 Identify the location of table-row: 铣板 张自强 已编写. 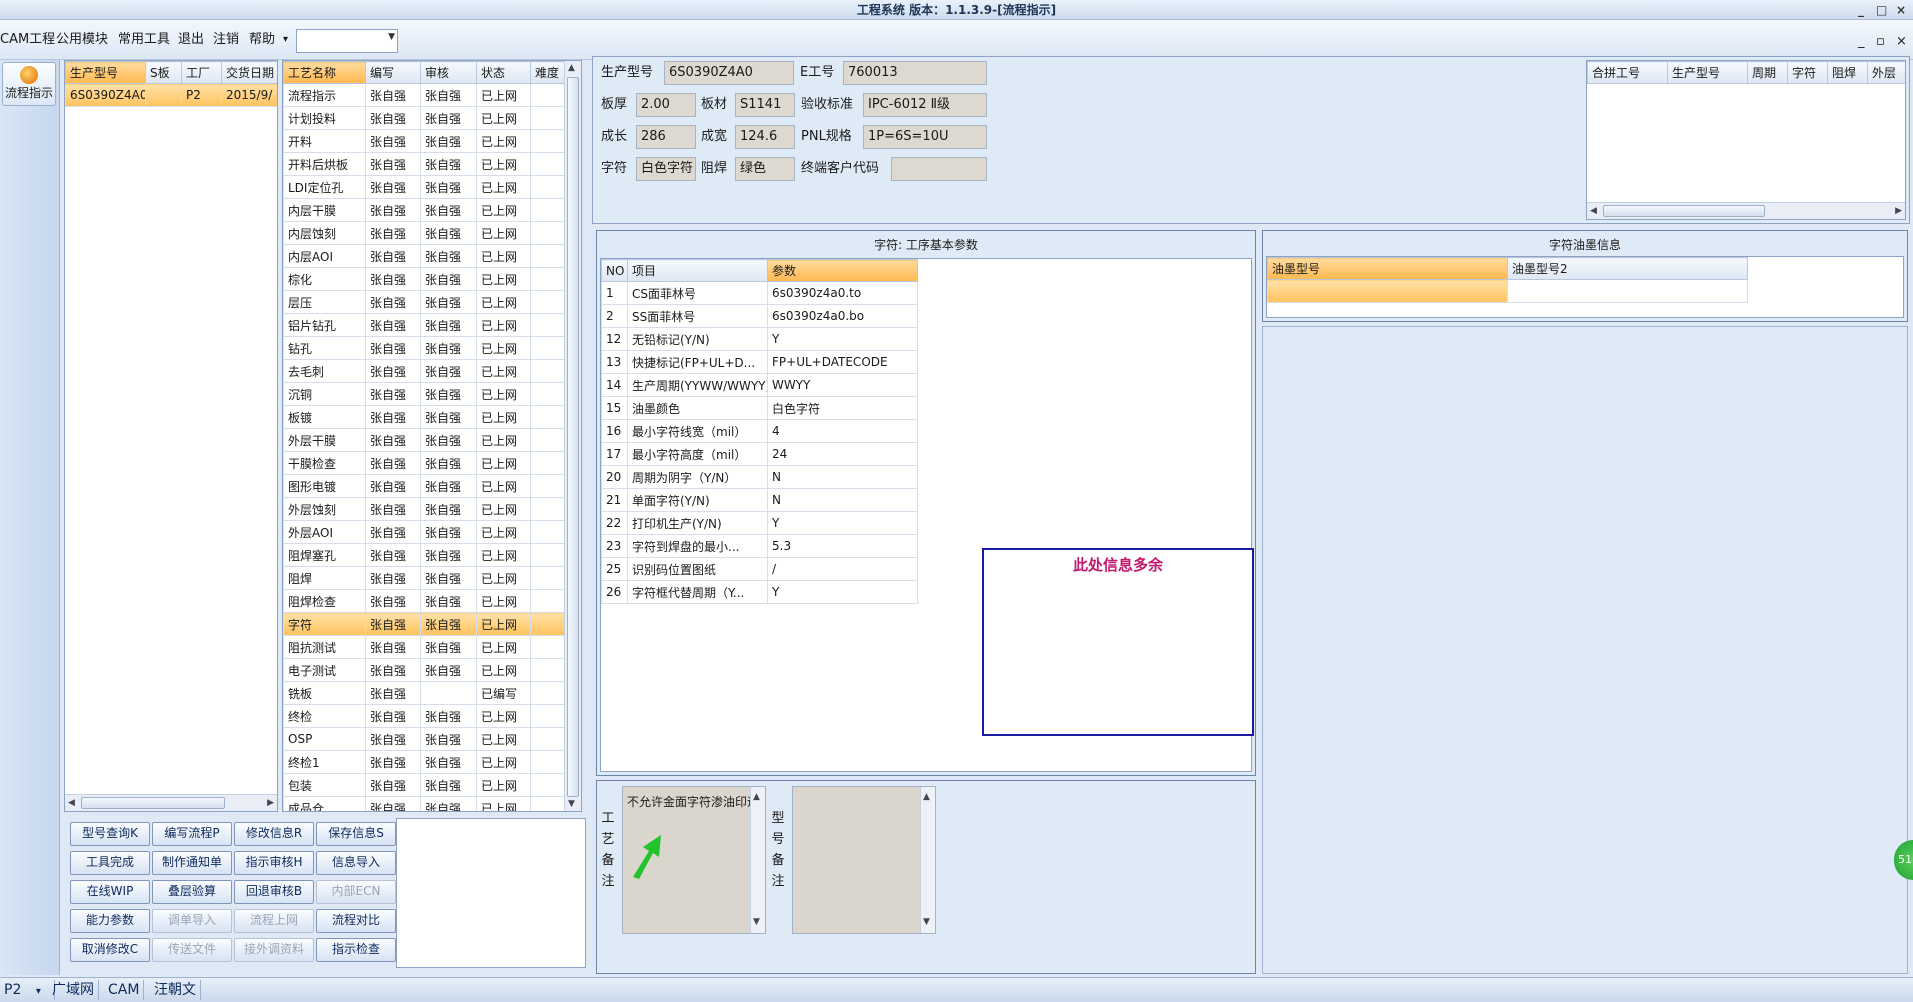
(424, 693).